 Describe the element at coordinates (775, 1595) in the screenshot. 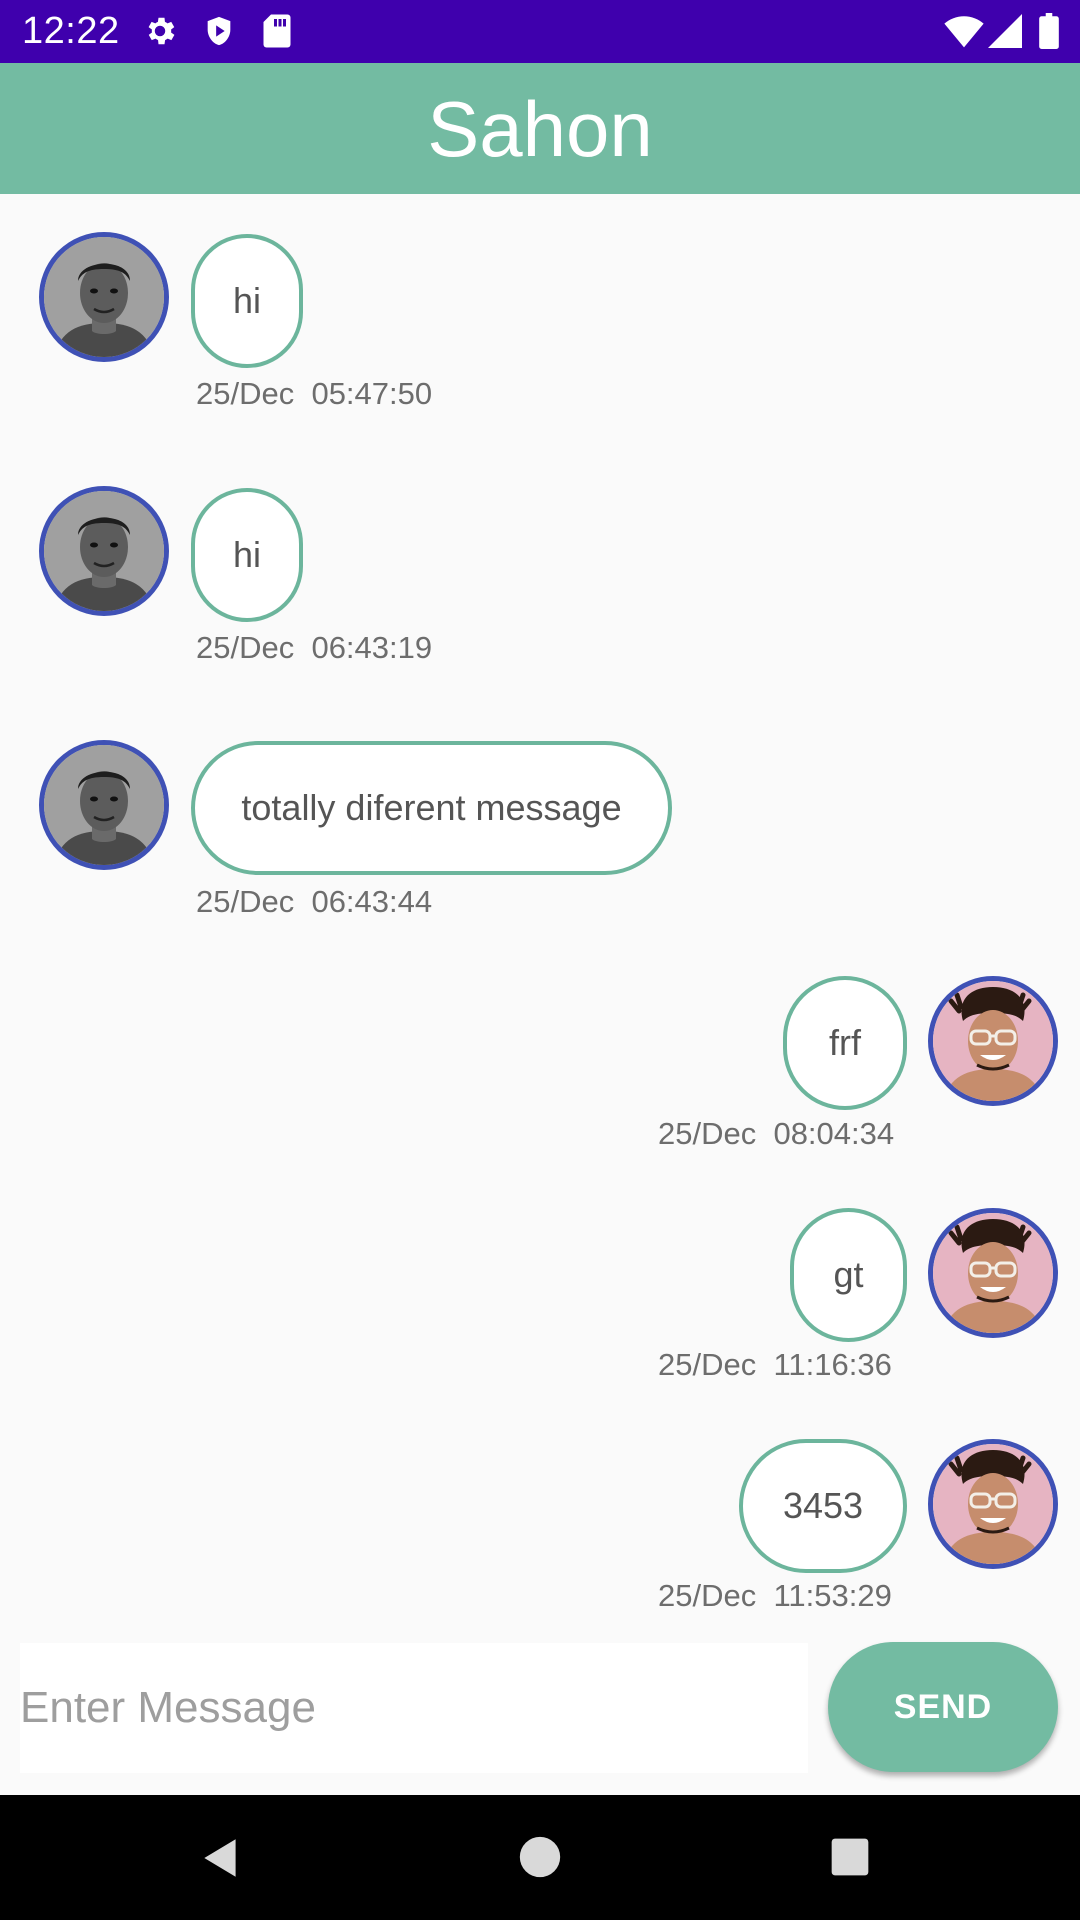

I see `message-timestamp: 25/Dec 11:53:29` at that location.